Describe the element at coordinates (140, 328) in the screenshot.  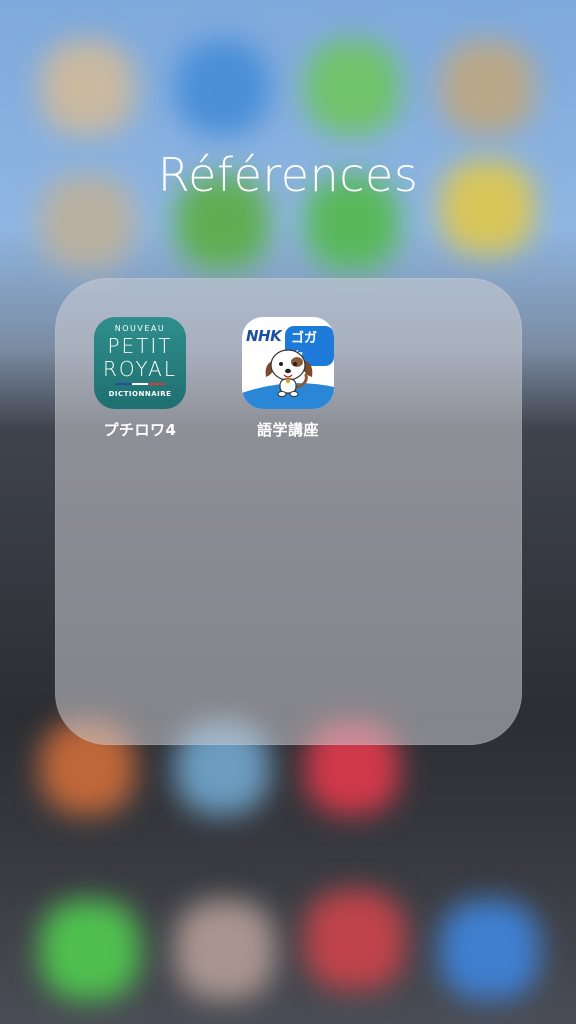
I see `icon-text-nouveau: NOUVEAU` at that location.